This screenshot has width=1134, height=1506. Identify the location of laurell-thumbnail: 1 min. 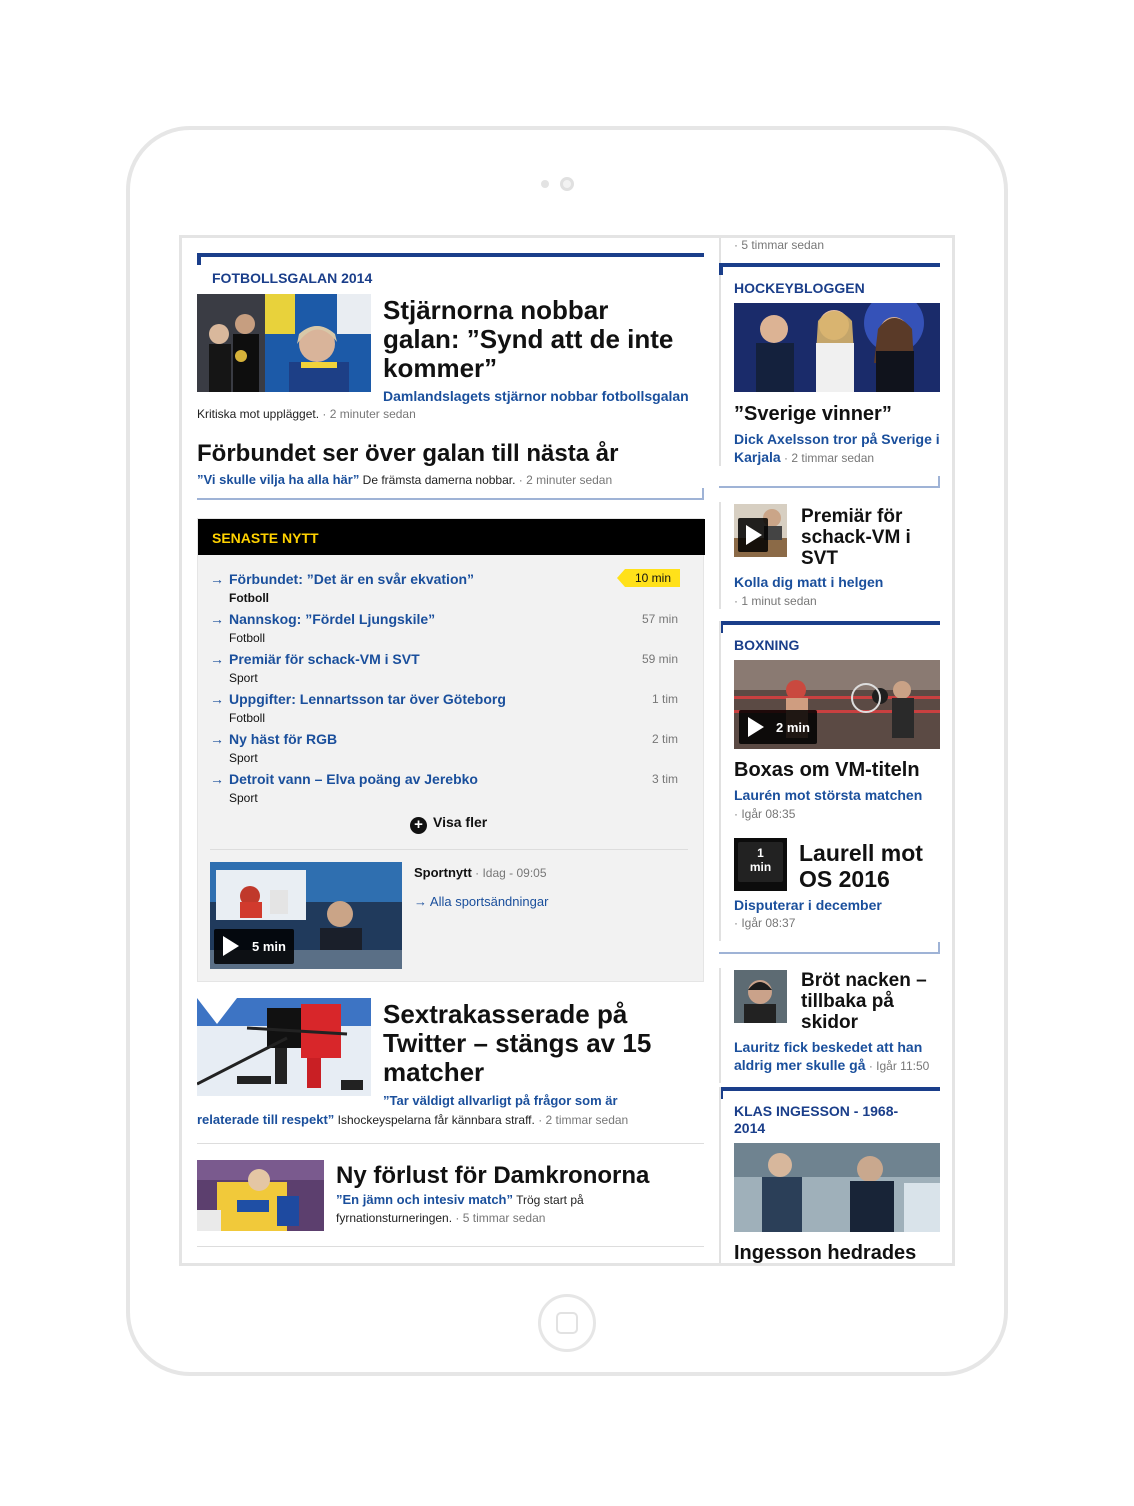
(760, 864).